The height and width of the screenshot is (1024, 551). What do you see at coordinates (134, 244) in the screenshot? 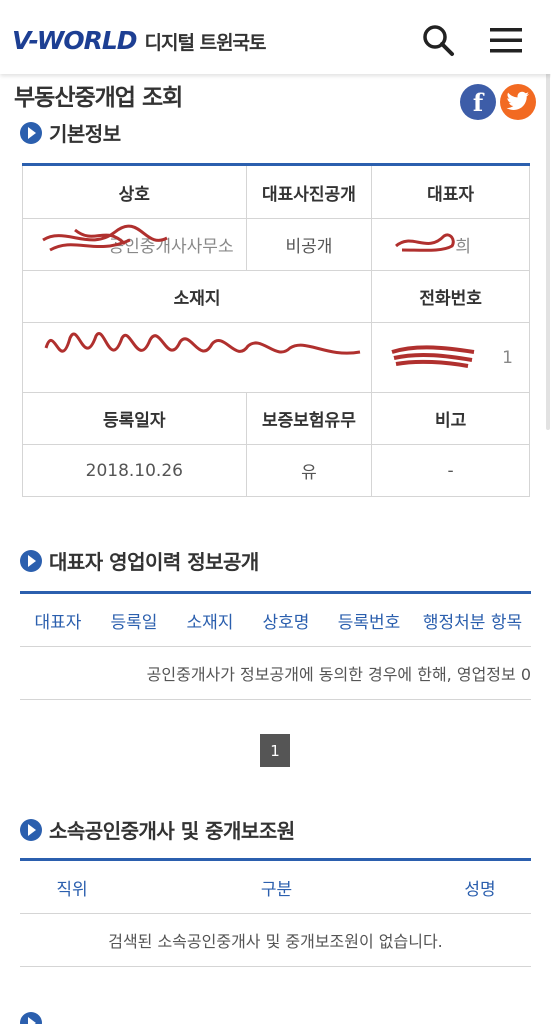
I see `value-business-name: 공인중개사사무소` at bounding box center [134, 244].